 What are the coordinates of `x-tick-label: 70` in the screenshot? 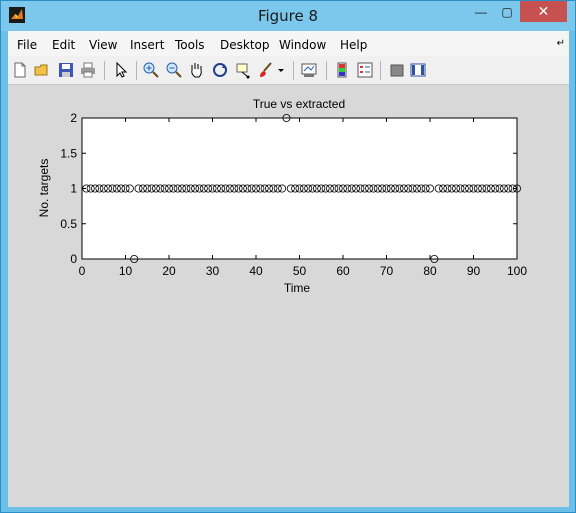 It's located at (387, 271).